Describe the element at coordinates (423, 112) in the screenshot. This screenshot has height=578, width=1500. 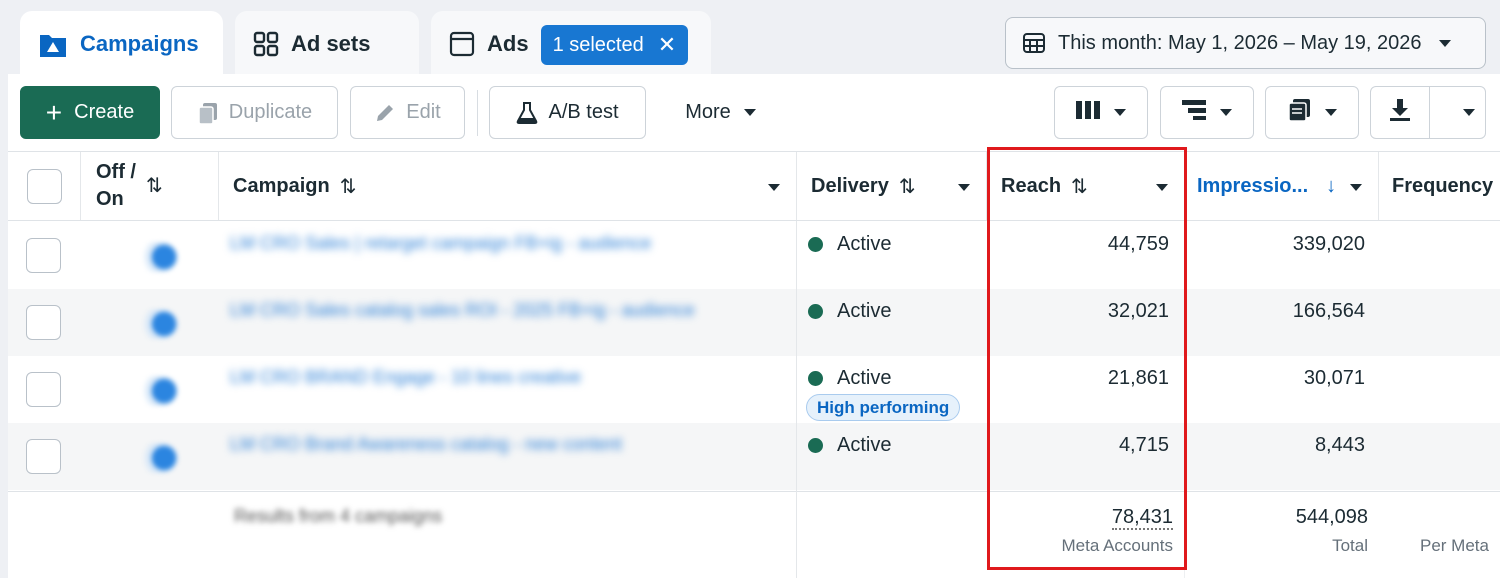
I see `edit-label: Edit` at that location.